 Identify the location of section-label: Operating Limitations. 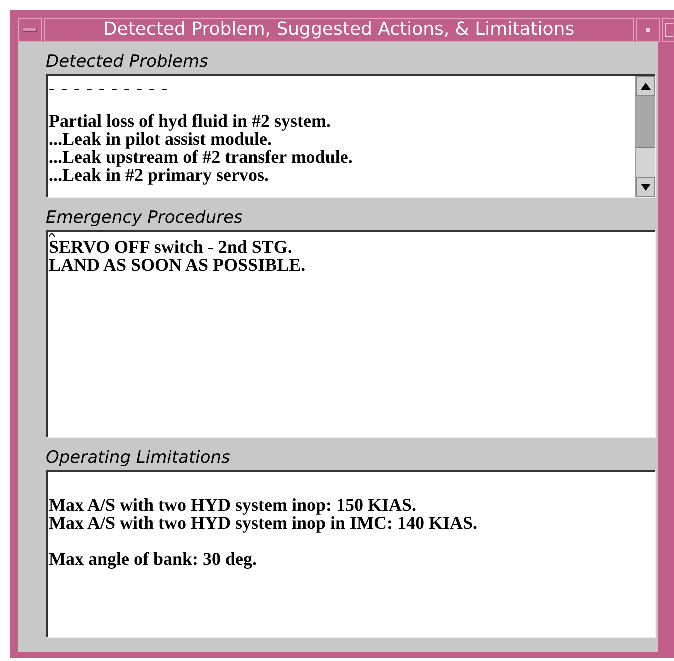
(139, 459).